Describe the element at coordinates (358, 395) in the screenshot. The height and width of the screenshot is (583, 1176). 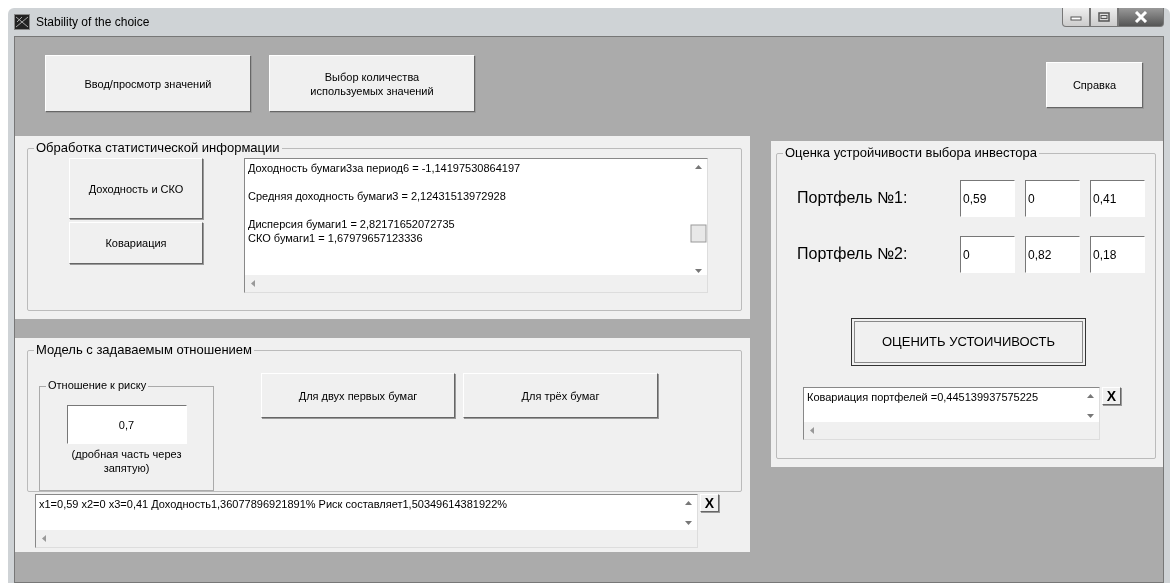
I see `action-button: Для двух первых бумаг` at that location.